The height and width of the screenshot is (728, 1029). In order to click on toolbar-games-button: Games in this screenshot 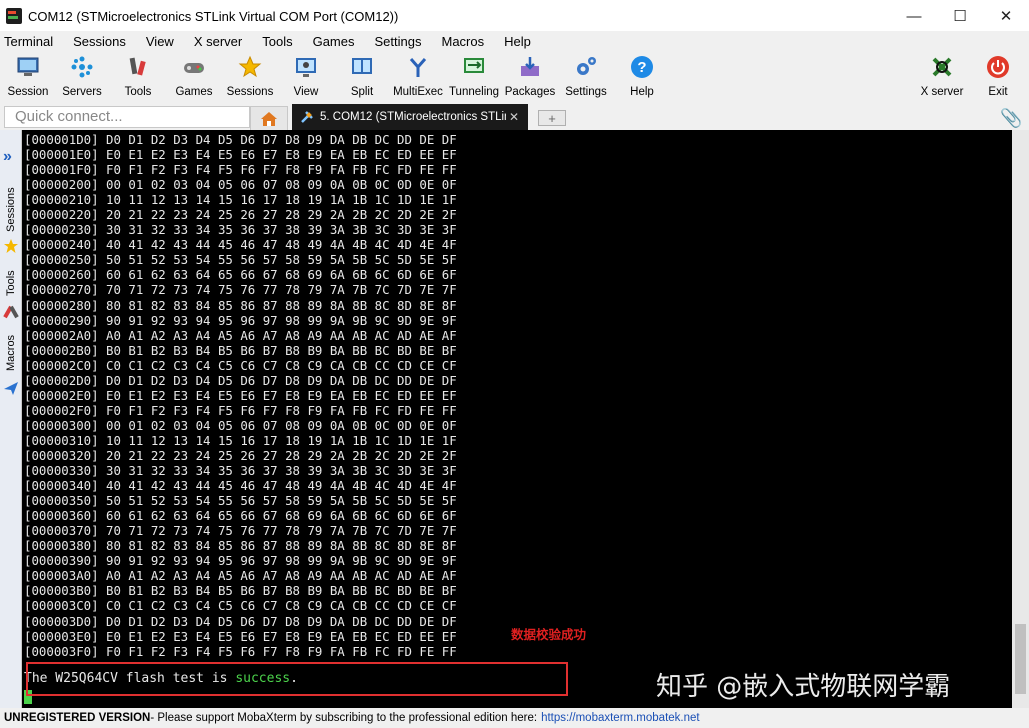, I will do `click(194, 76)`.